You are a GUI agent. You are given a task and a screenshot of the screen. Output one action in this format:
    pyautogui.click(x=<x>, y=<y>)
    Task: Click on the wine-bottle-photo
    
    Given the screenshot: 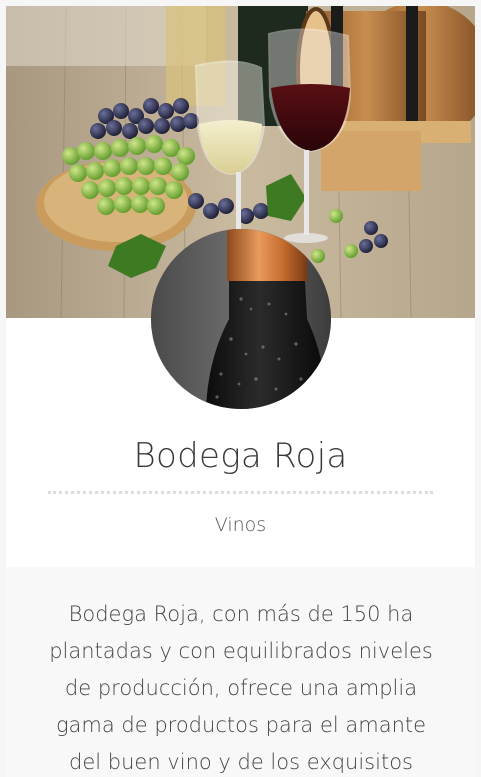 What is the action you would take?
    pyautogui.click(x=241, y=319)
    